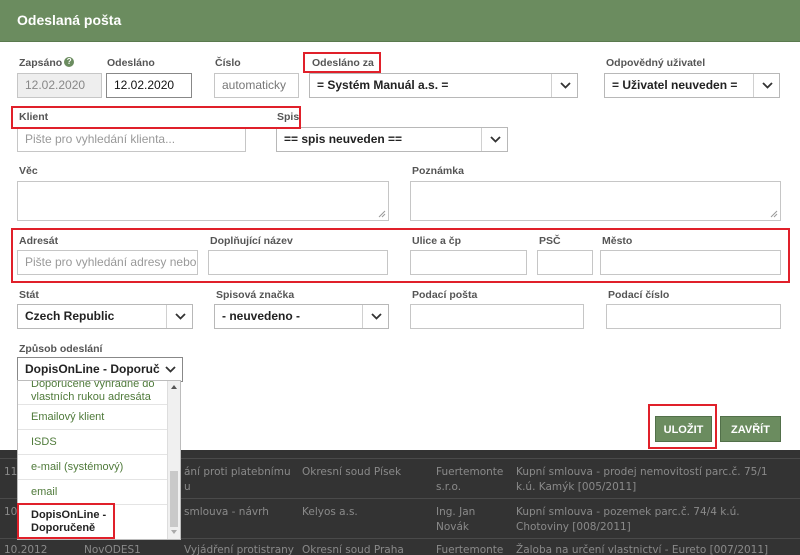 The image size is (800, 555). Describe the element at coordinates (261, 316) in the screenshot. I see `spisova-value: - neuvedeno -` at that location.